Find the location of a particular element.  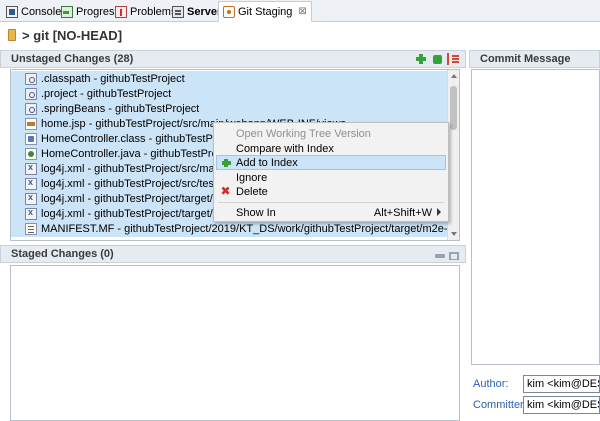

manifest-file-icon is located at coordinates (31, 229).